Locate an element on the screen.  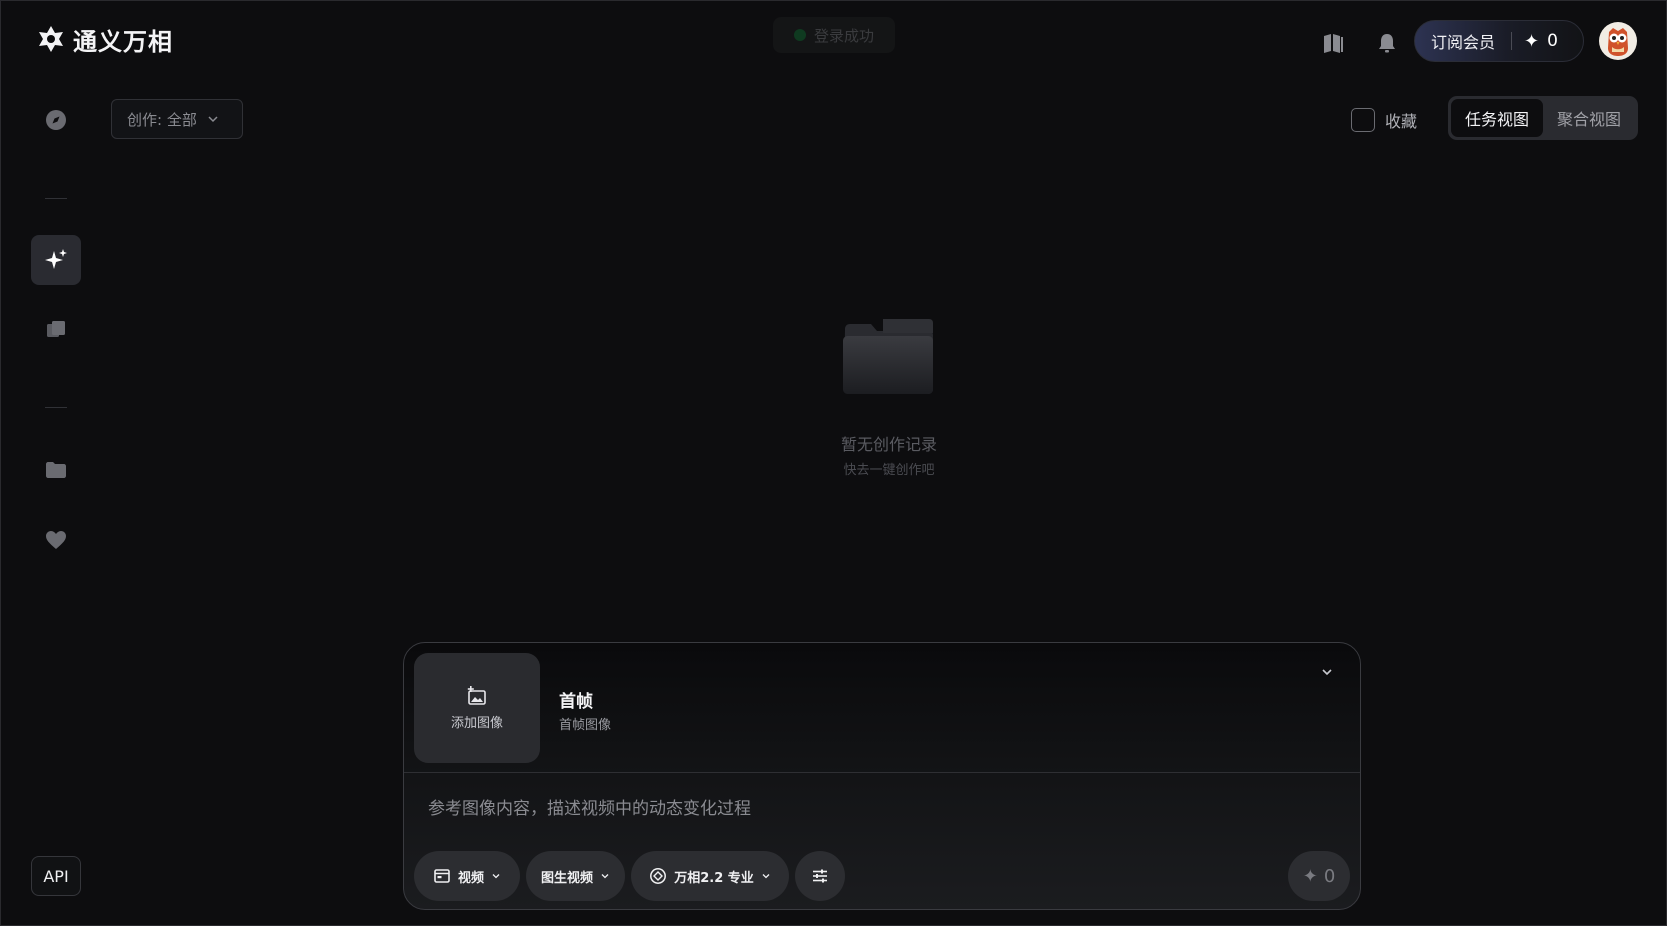
favorite-filter: 收藏 is located at coordinates (1384, 120).